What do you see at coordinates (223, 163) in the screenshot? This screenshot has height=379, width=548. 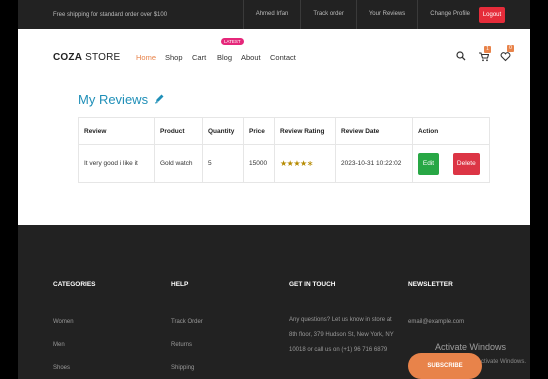 I see `quantity-value: 5` at bounding box center [223, 163].